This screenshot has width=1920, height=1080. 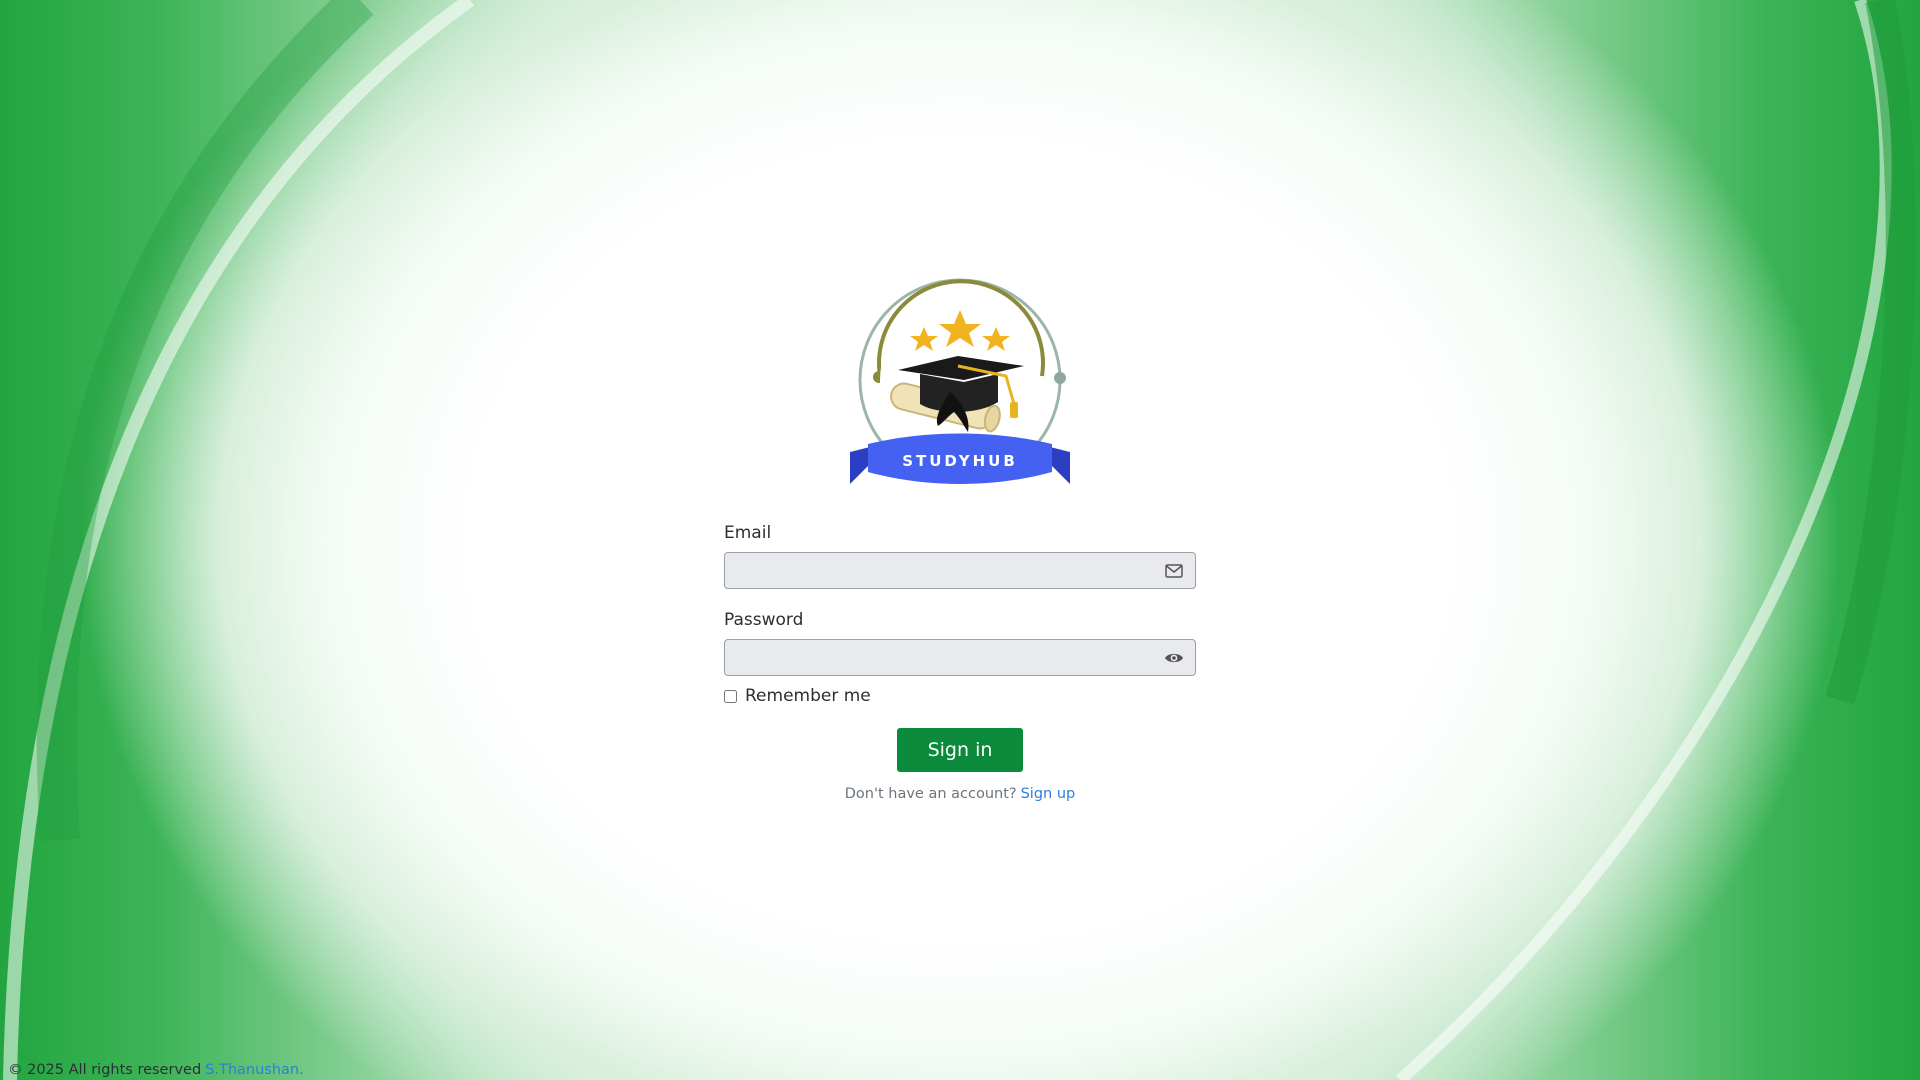 I want to click on signup-prompt: Don't have an account?, so click(x=930, y=794).